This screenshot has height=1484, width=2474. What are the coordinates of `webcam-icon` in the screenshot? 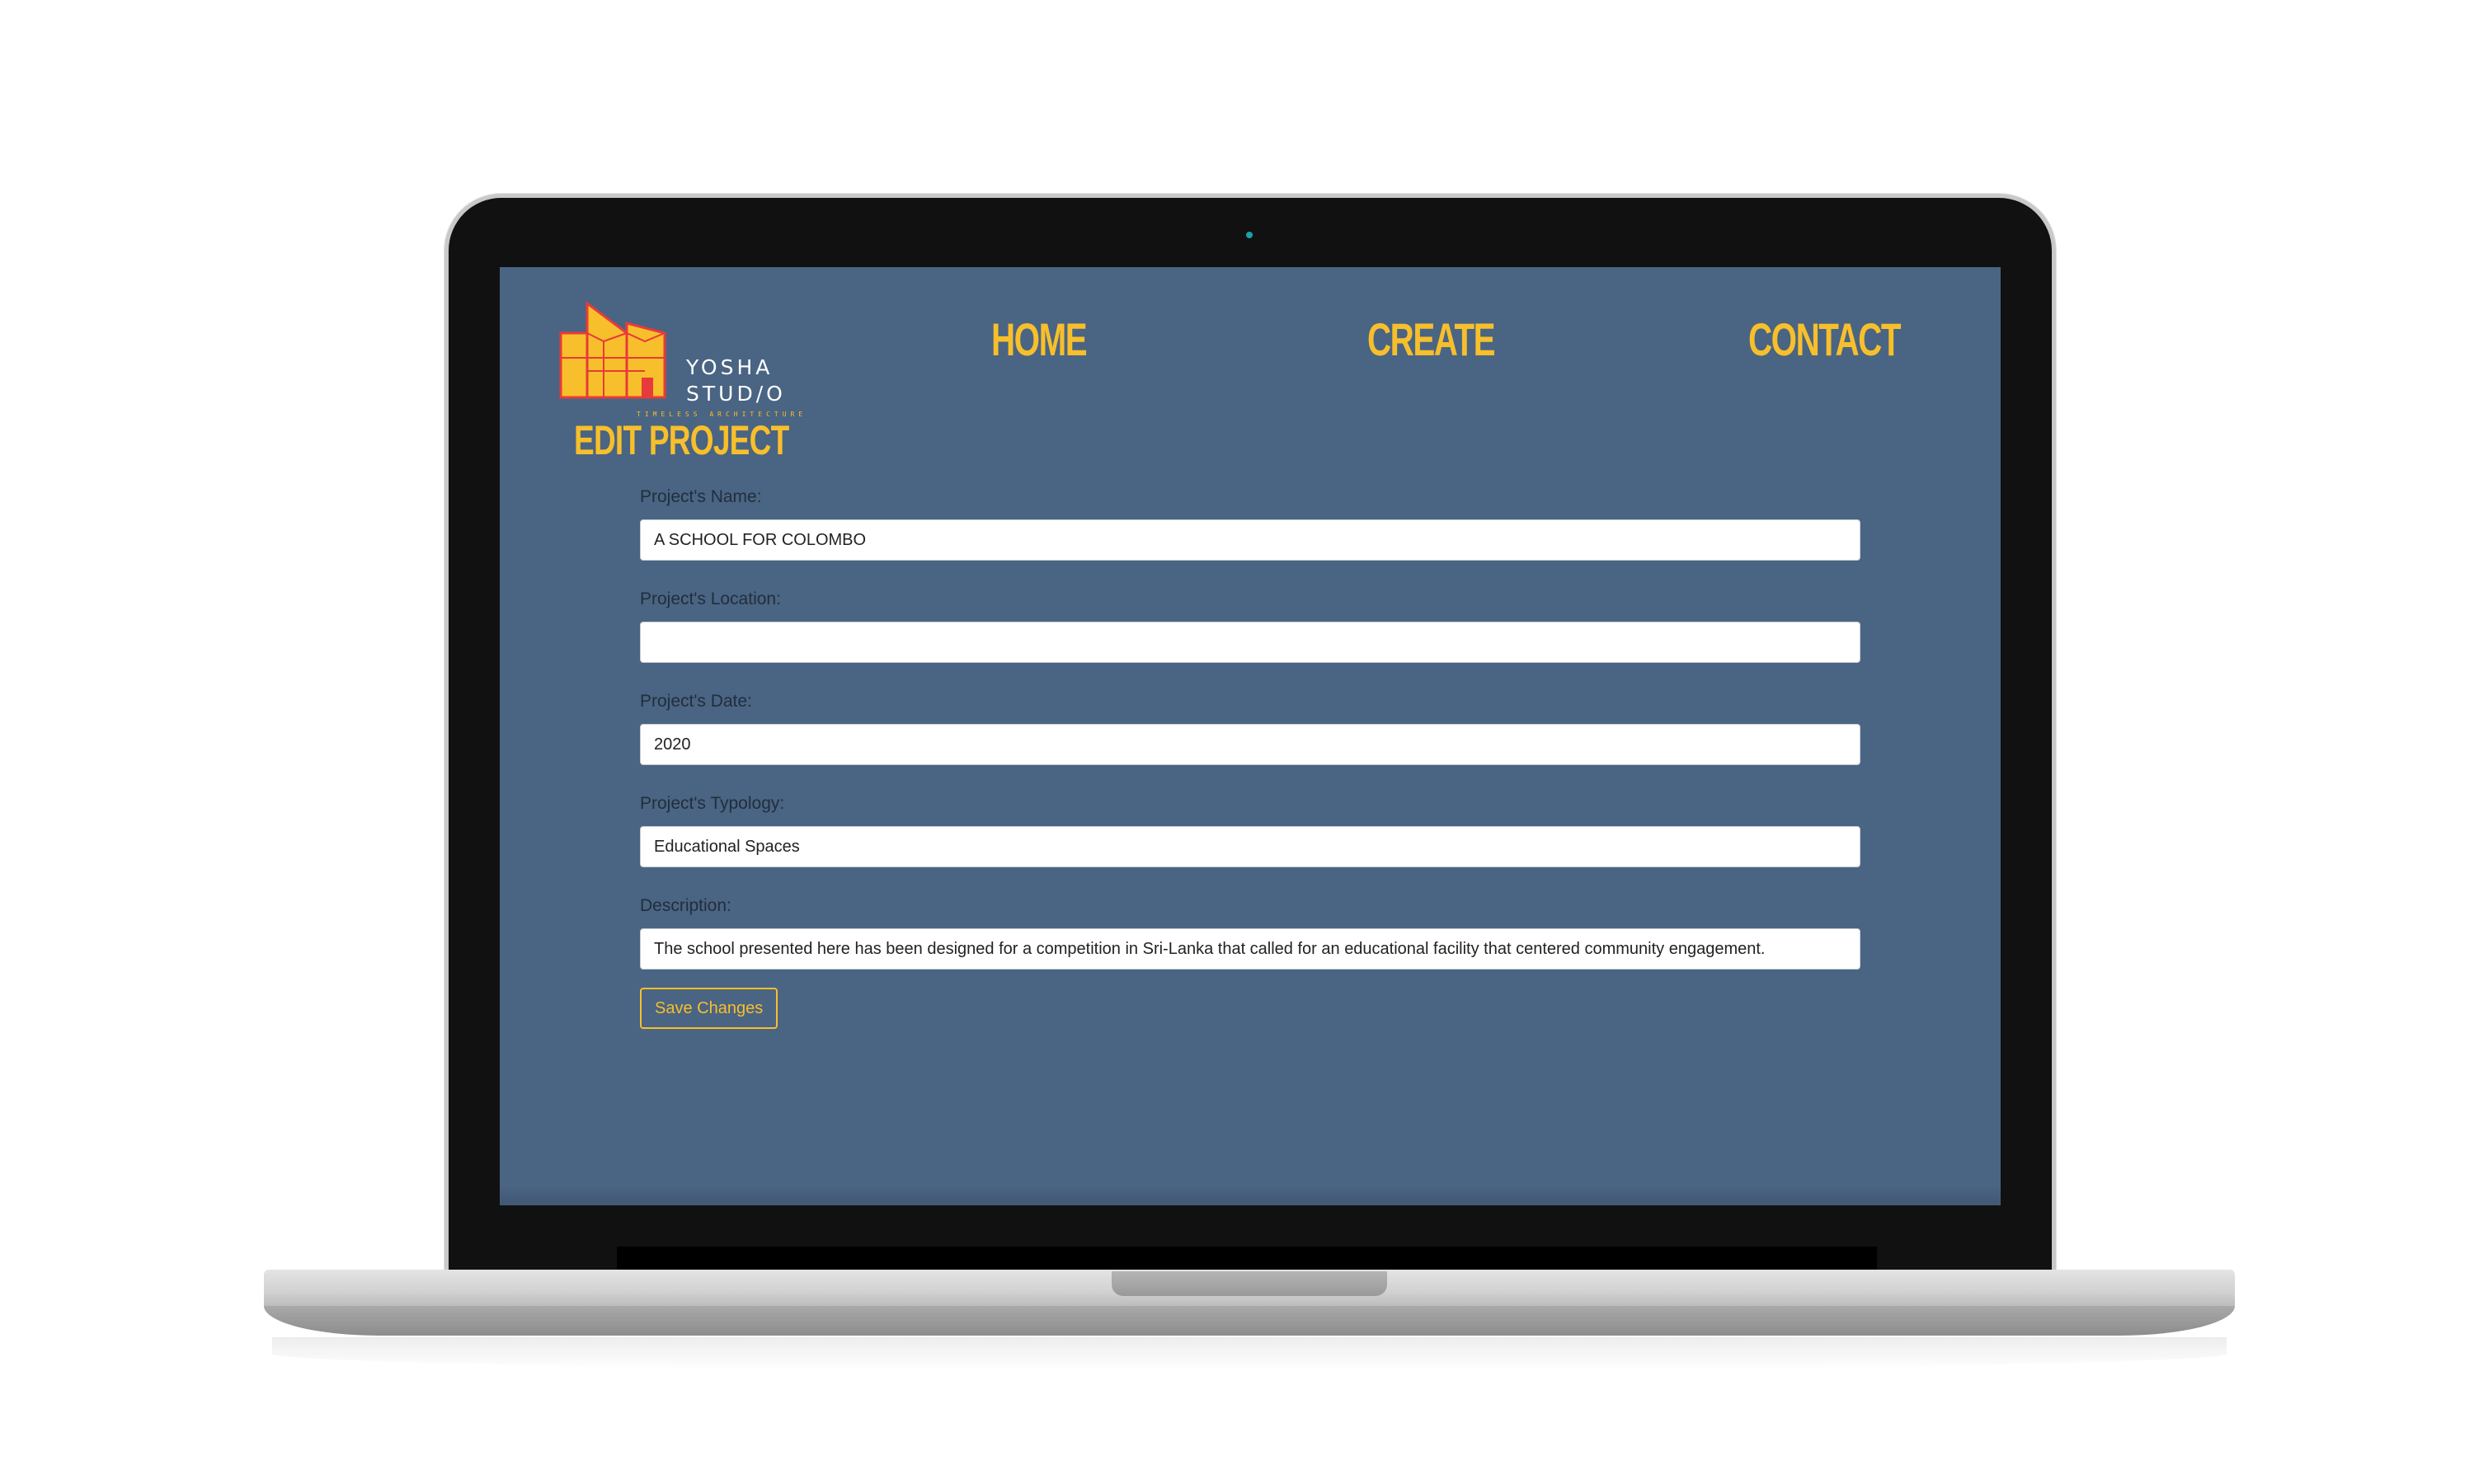 It's located at (1249, 235).